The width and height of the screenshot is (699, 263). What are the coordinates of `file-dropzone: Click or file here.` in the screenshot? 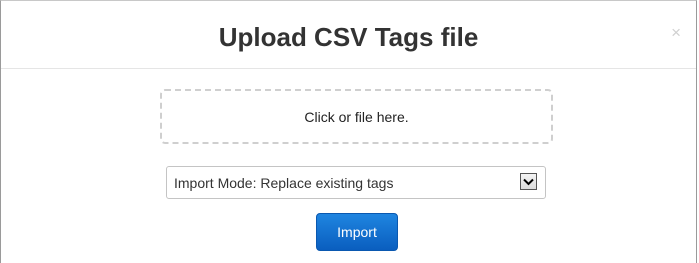 It's located at (356, 116).